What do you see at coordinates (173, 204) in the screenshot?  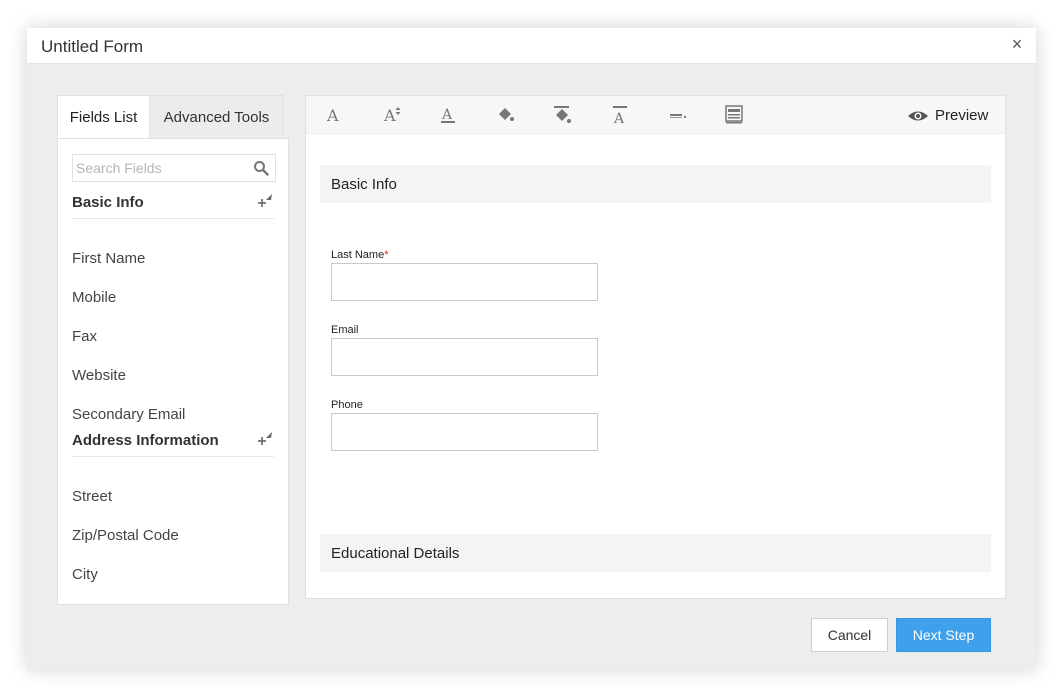 I see `section-header-basic-info: Basic Info` at bounding box center [173, 204].